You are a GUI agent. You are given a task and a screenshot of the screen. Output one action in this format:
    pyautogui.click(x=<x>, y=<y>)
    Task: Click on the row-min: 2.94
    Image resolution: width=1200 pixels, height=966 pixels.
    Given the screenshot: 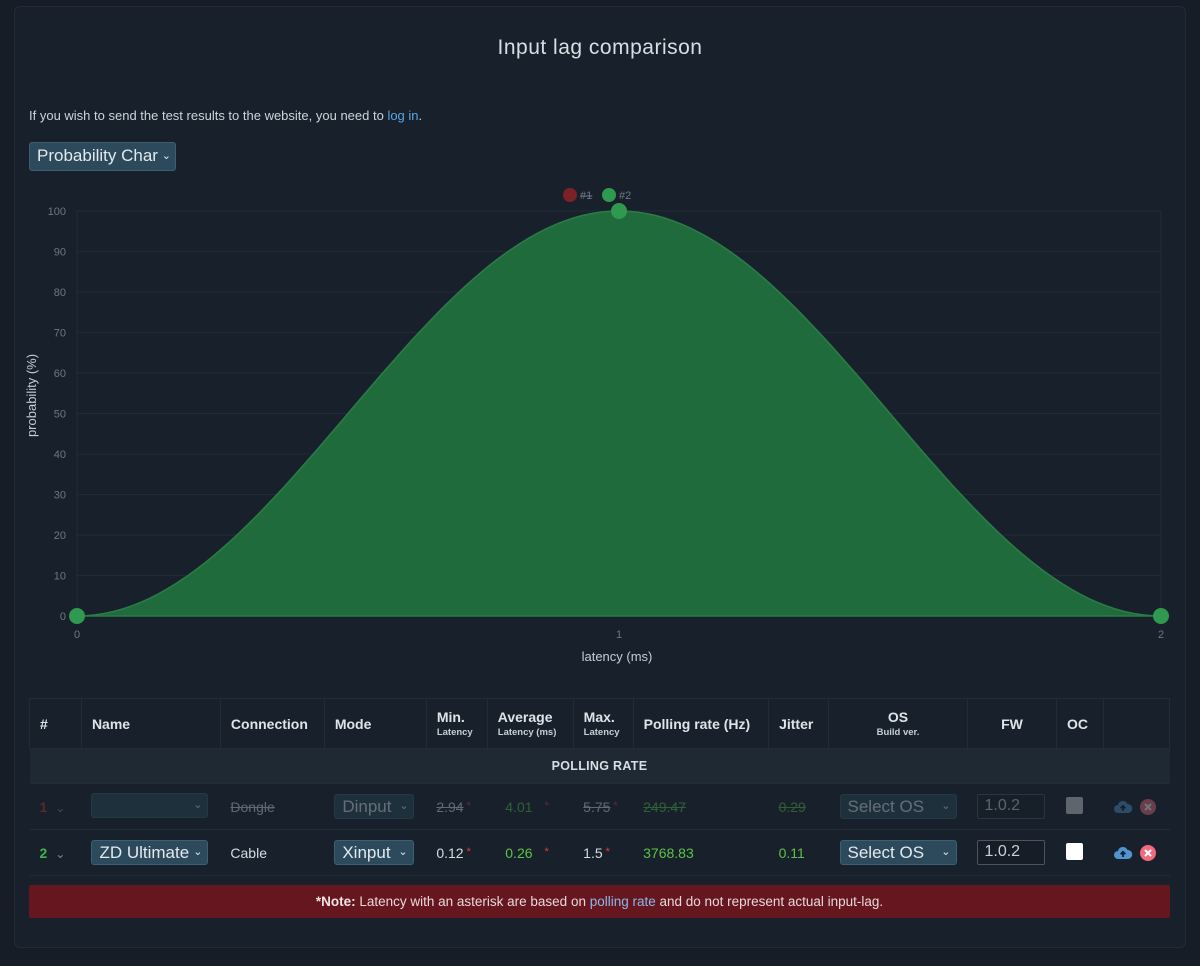 What is the action you would take?
    pyautogui.click(x=450, y=806)
    